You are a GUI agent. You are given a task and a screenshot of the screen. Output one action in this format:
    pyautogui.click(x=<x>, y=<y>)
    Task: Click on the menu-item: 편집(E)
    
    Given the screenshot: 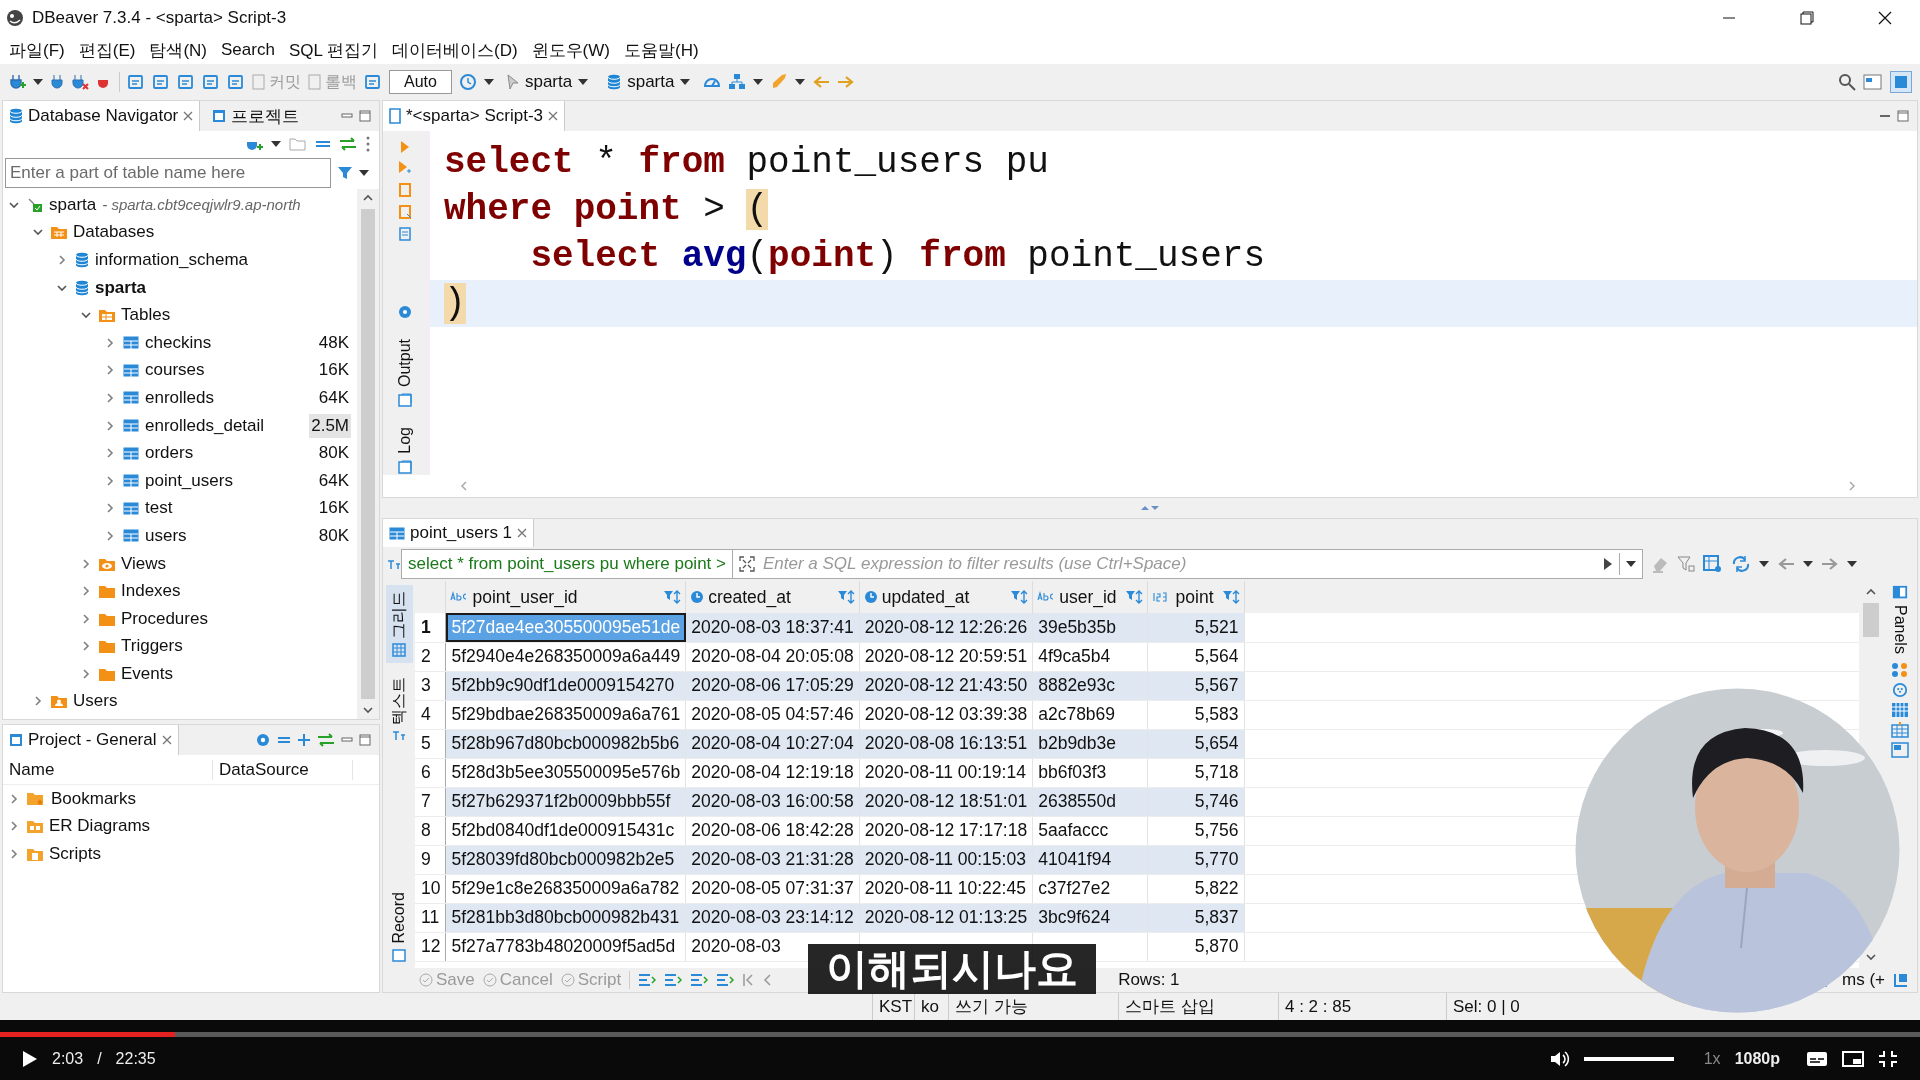 What is the action you would take?
    pyautogui.click(x=107, y=50)
    